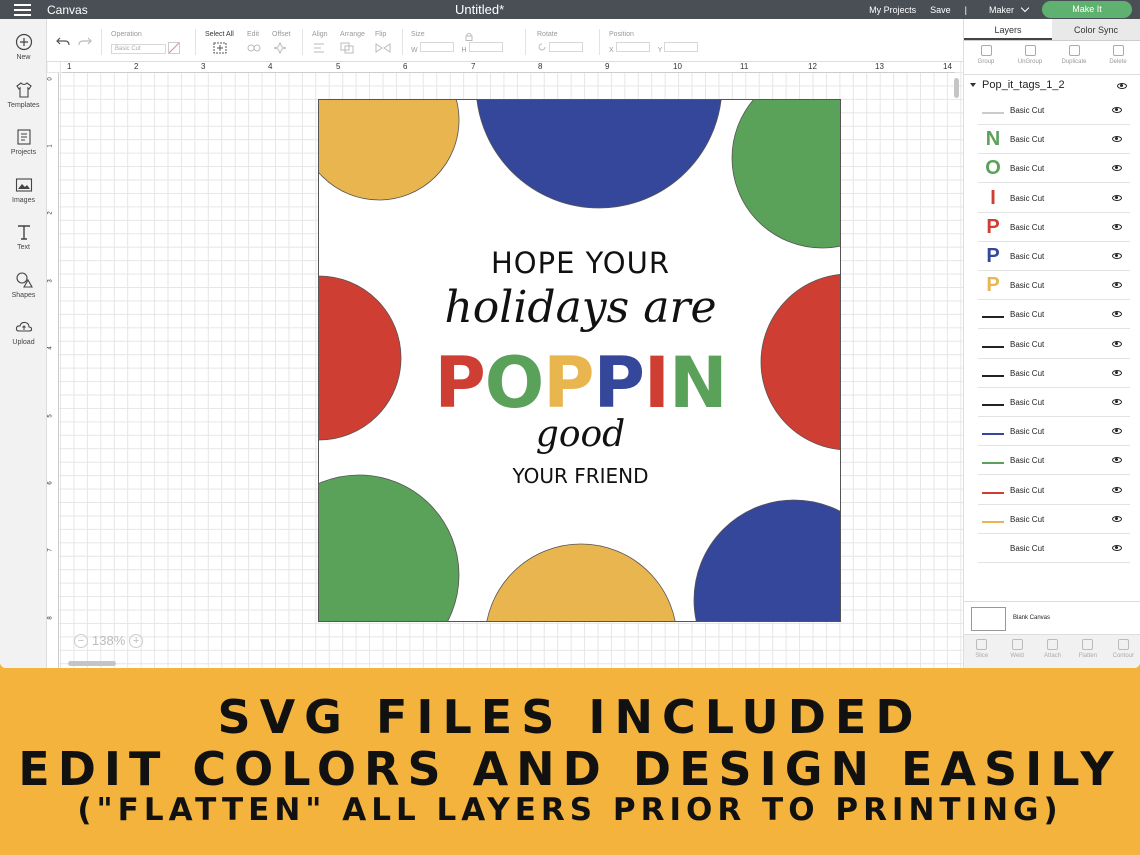 The height and width of the screenshot is (855, 1140). I want to click on duplicate-button: Duplicate, so click(1074, 57).